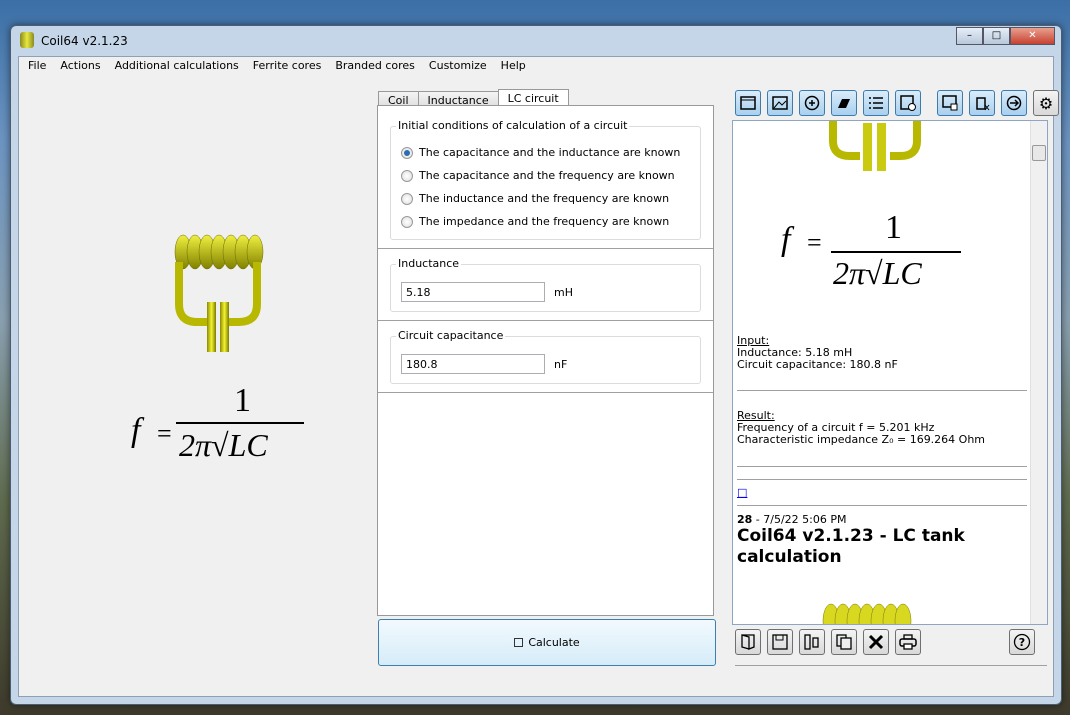  Describe the element at coordinates (1039, 153) in the screenshot. I see `scrollbar-thumb` at that location.